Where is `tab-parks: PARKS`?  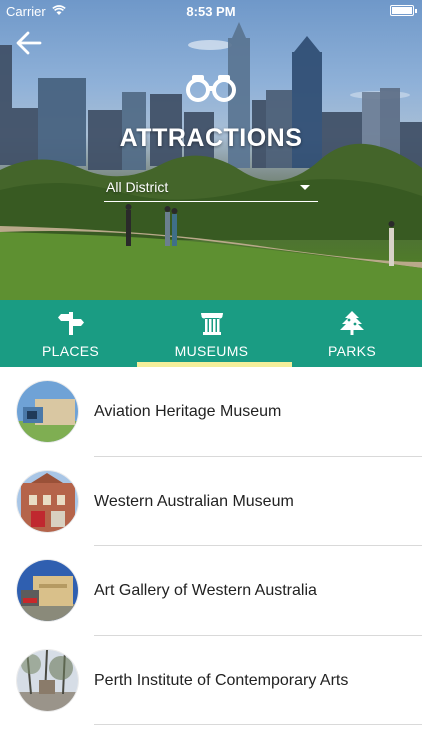
tab-parks: PARKS is located at coordinates (352, 333).